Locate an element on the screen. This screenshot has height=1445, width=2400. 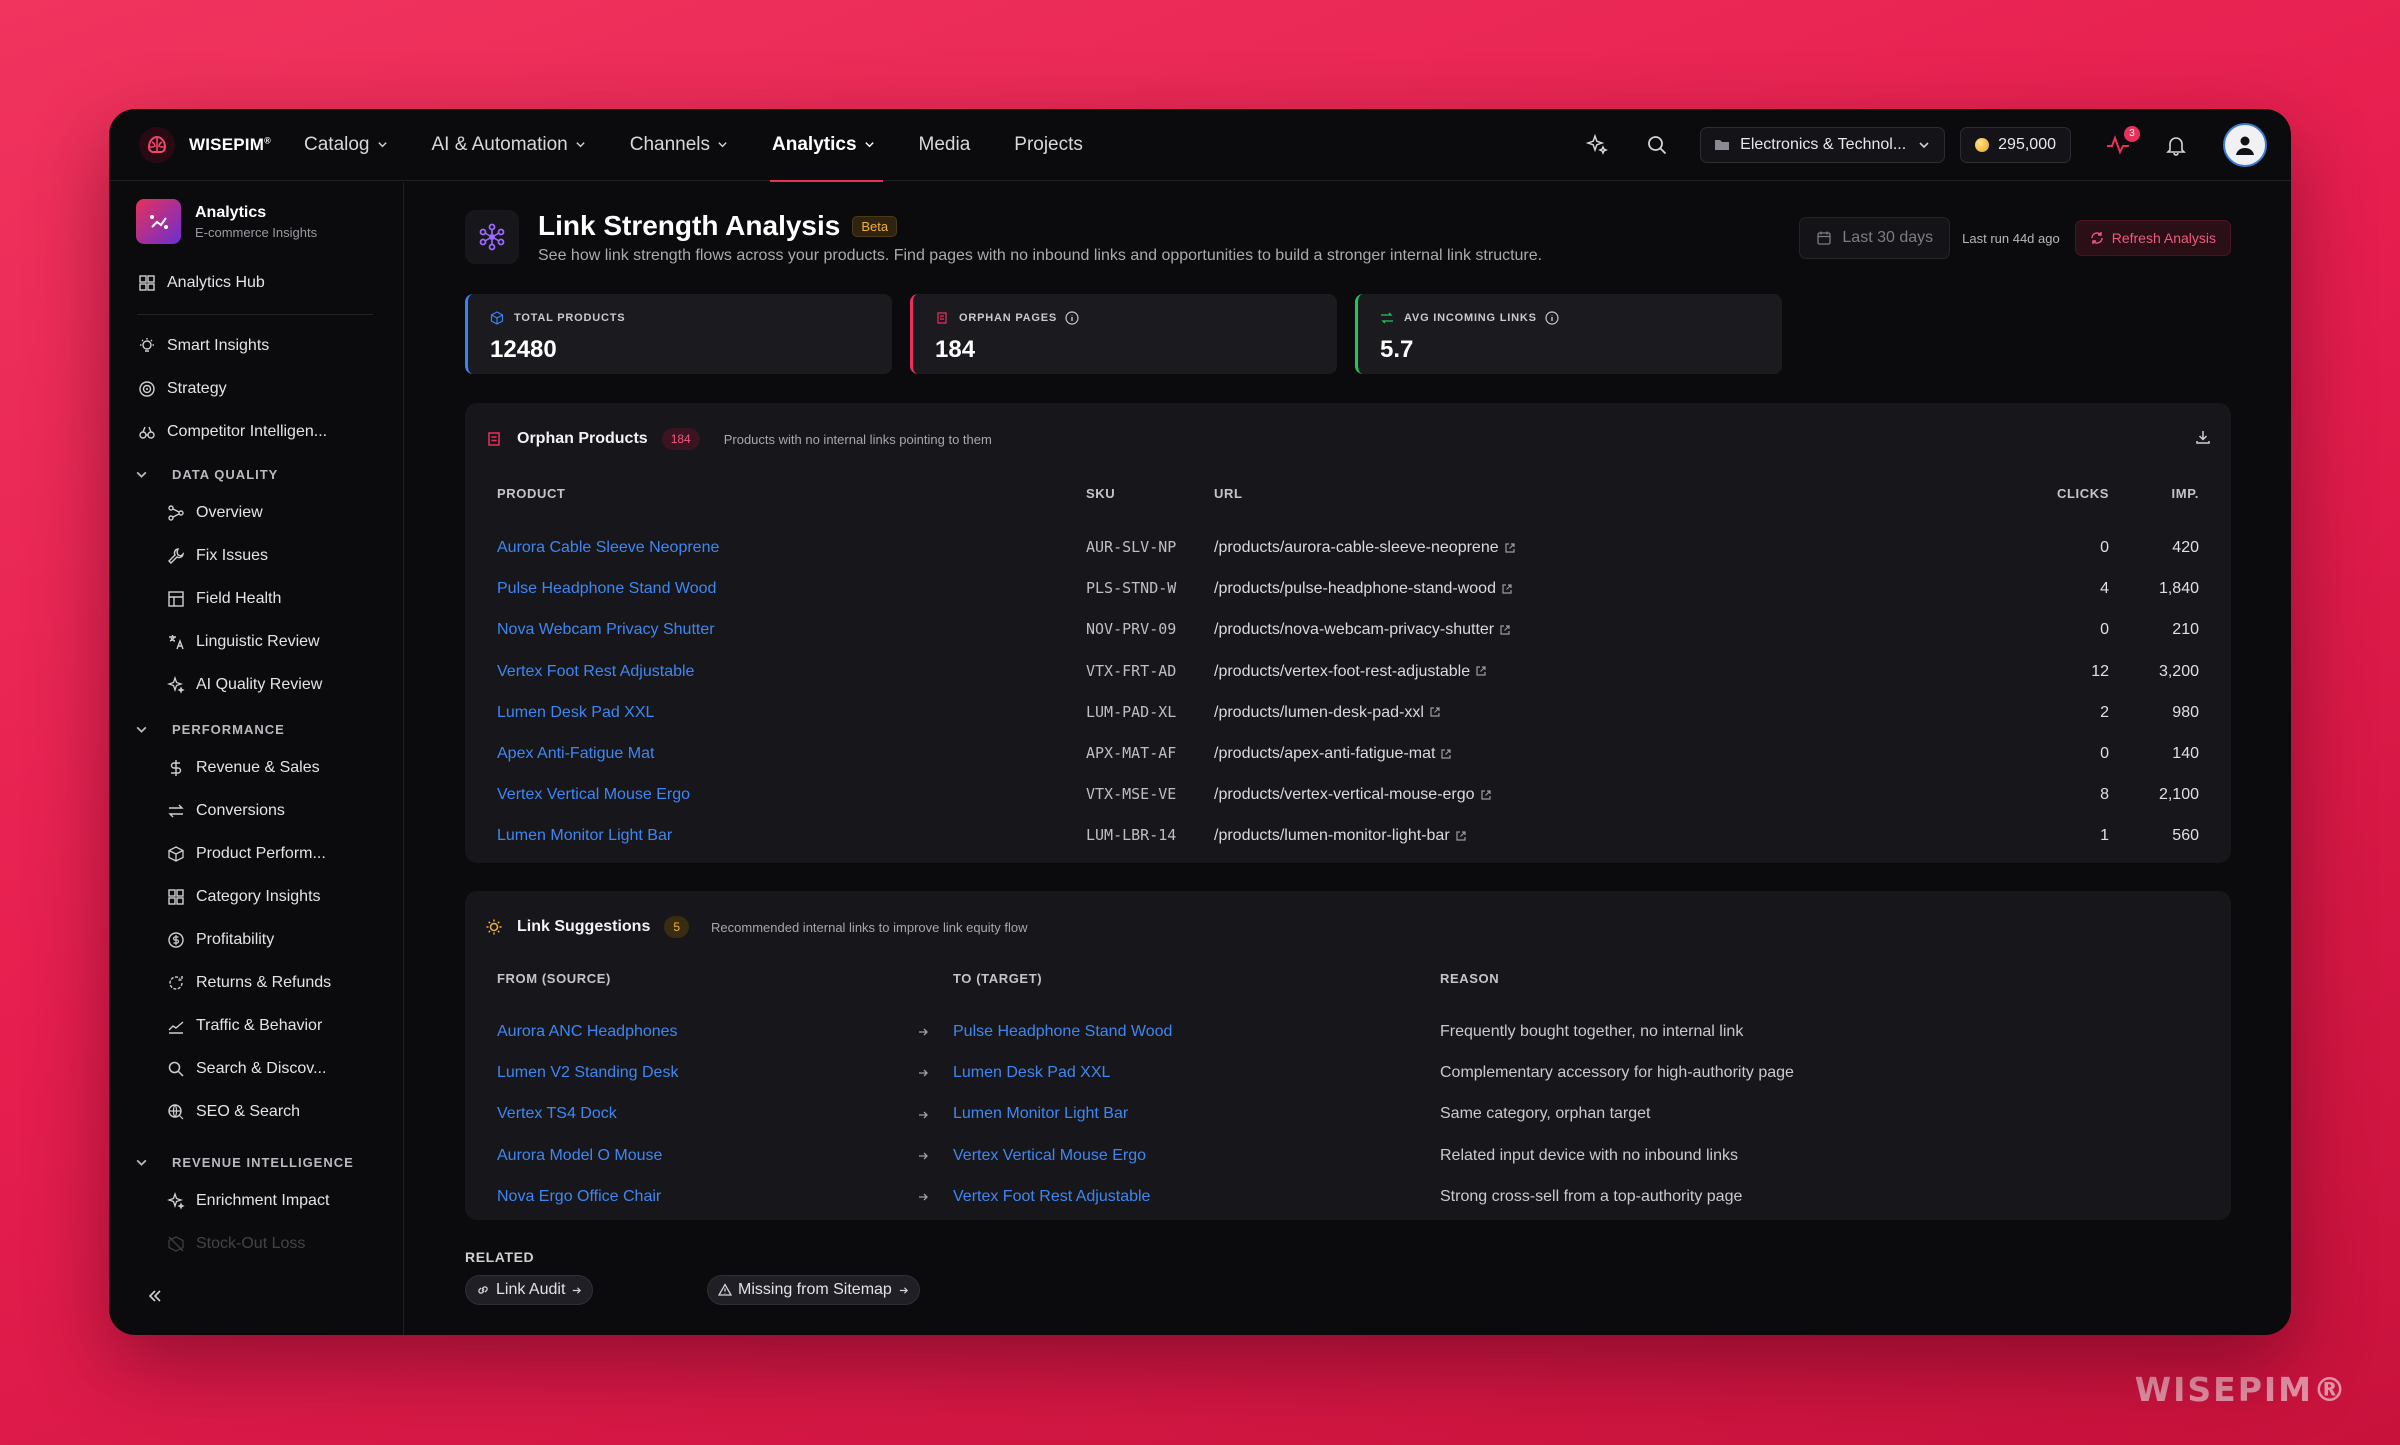
product-link: Vertex Foot Rest Adjustable is located at coordinates (595, 671).